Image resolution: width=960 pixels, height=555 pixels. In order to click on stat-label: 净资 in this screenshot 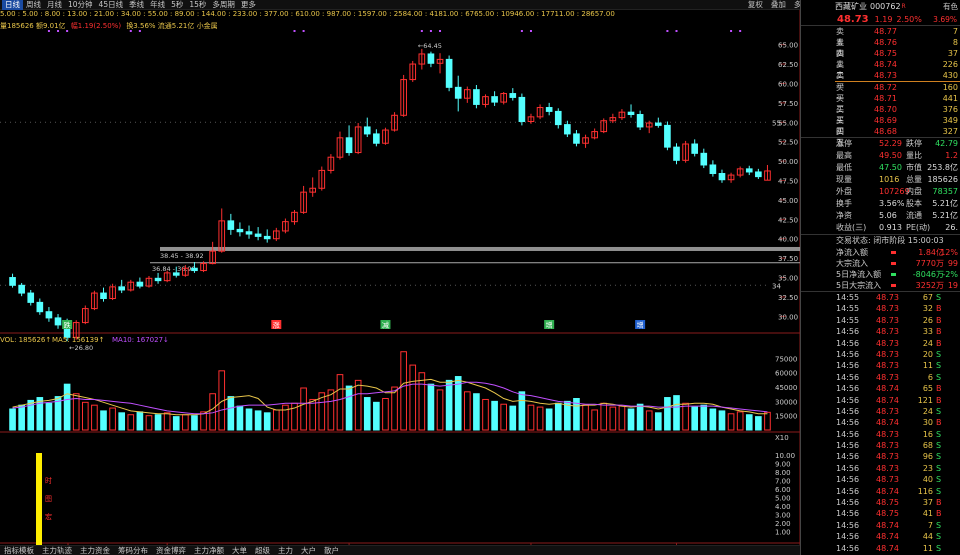, I will do `click(844, 215)`.